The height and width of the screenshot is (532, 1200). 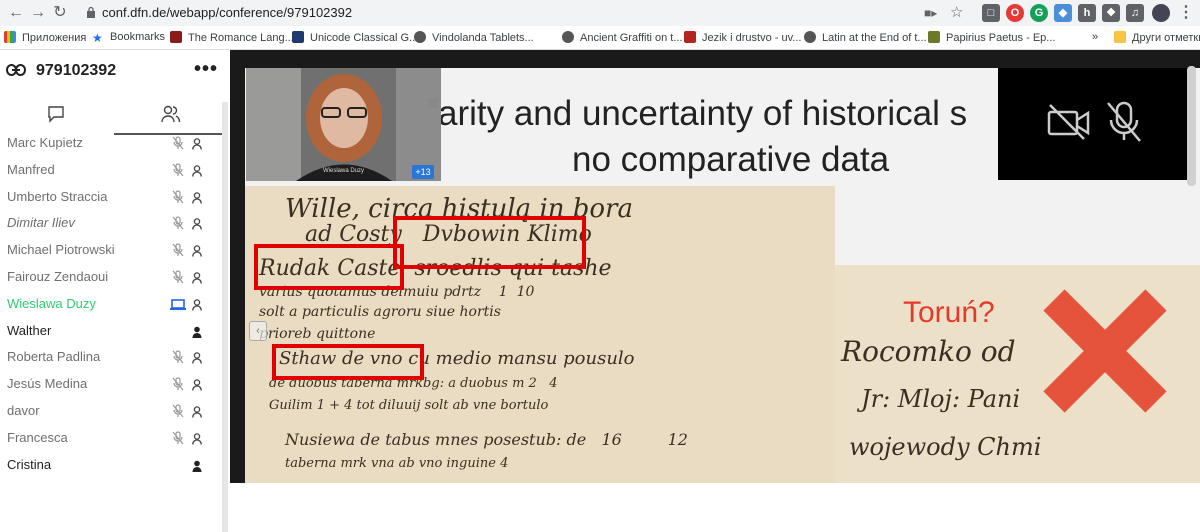 What do you see at coordinates (114, 72) in the screenshot?
I see `conference-header: 979102392 •••` at bounding box center [114, 72].